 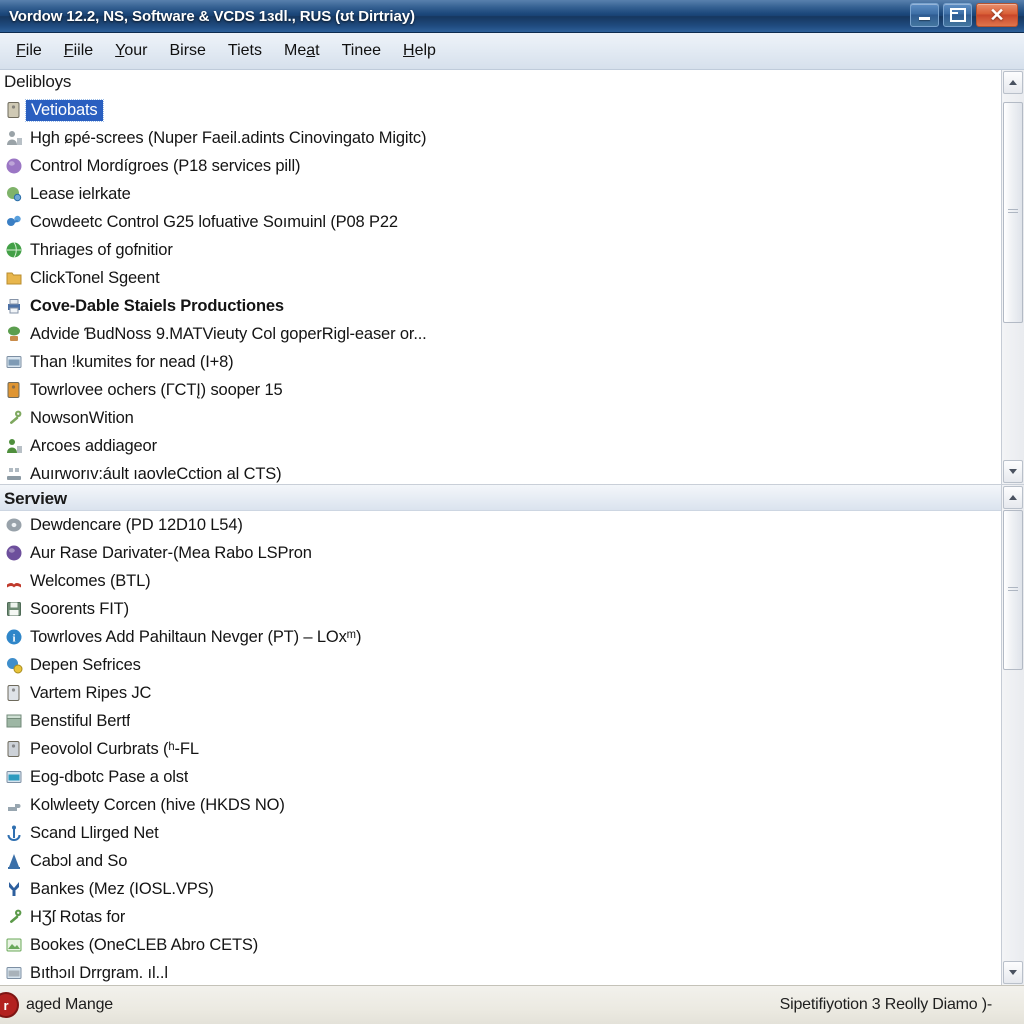 I want to click on green-globe-icon, so click(x=14, y=250).